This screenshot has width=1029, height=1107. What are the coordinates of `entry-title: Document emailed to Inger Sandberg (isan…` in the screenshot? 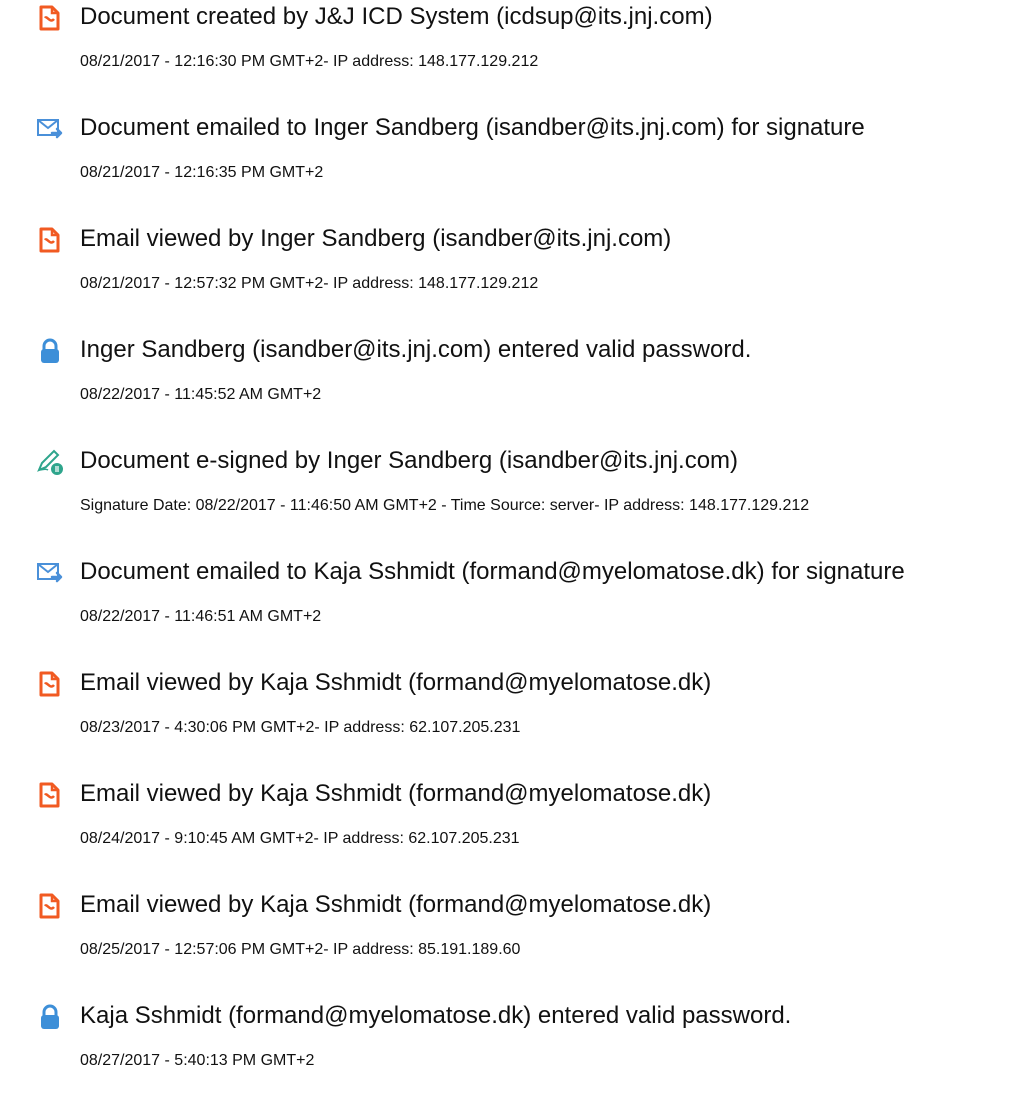 It's located at (472, 127).